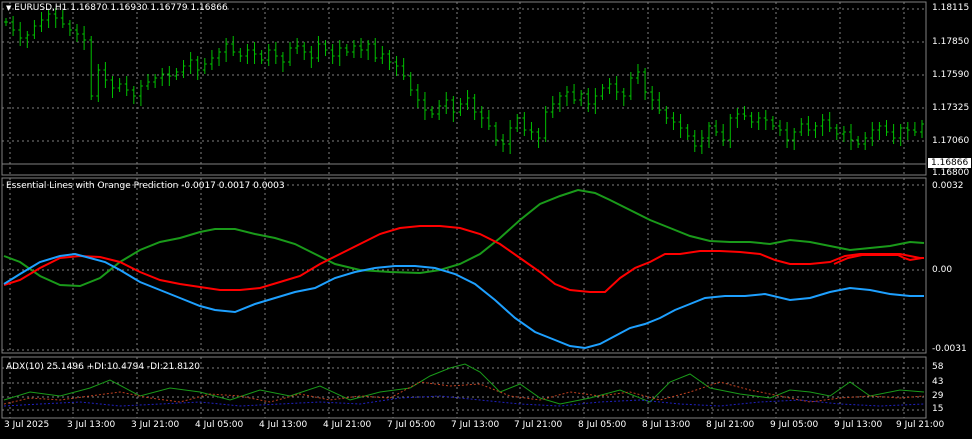  I want to click on time-label: 3 Jul 21:00, so click(155, 425).